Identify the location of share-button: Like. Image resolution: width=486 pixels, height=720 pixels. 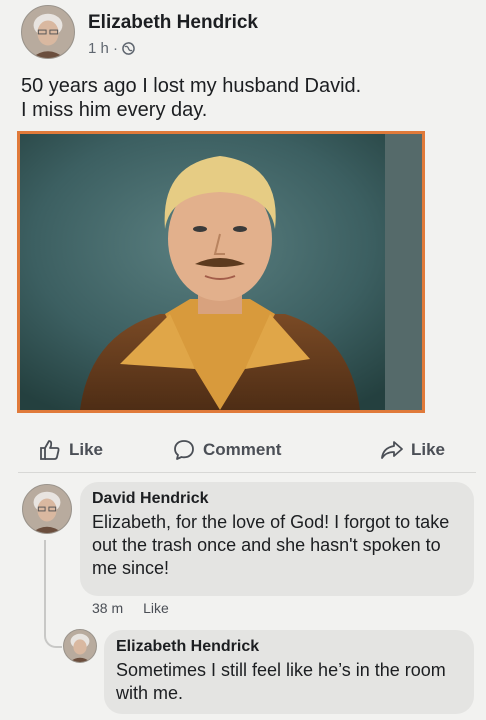
(412, 450).